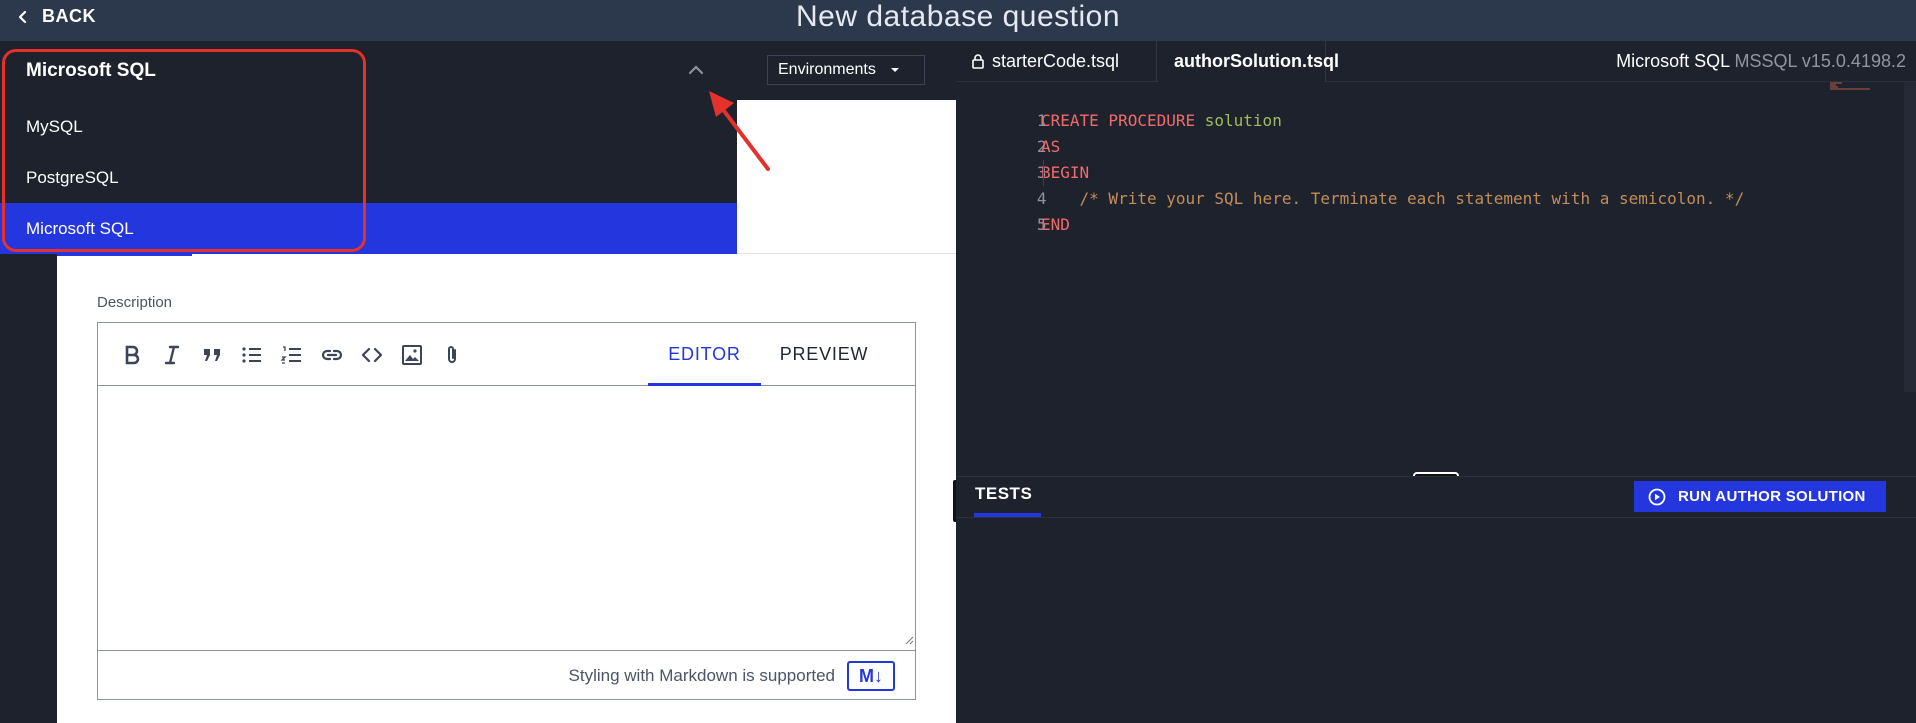 The width and height of the screenshot is (1916, 723). Describe the element at coordinates (1013, 210) in the screenshot. I see `code-line: 5 END` at that location.